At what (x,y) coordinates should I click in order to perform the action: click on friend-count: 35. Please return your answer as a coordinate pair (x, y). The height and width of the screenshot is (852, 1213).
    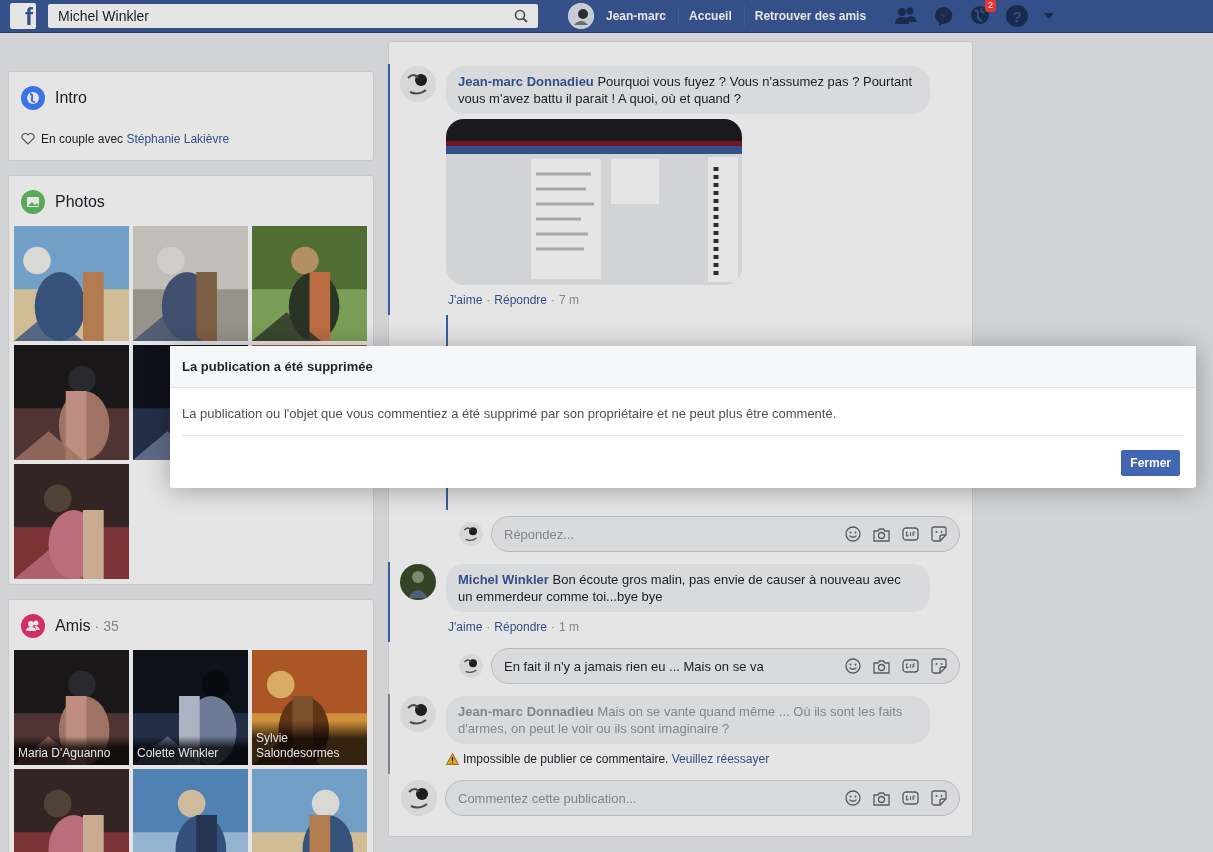
    Looking at the image, I should click on (111, 626).